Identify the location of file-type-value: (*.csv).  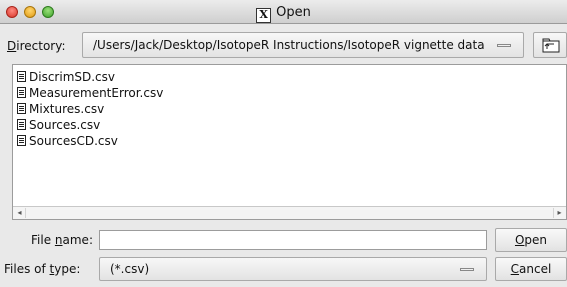
(130, 269).